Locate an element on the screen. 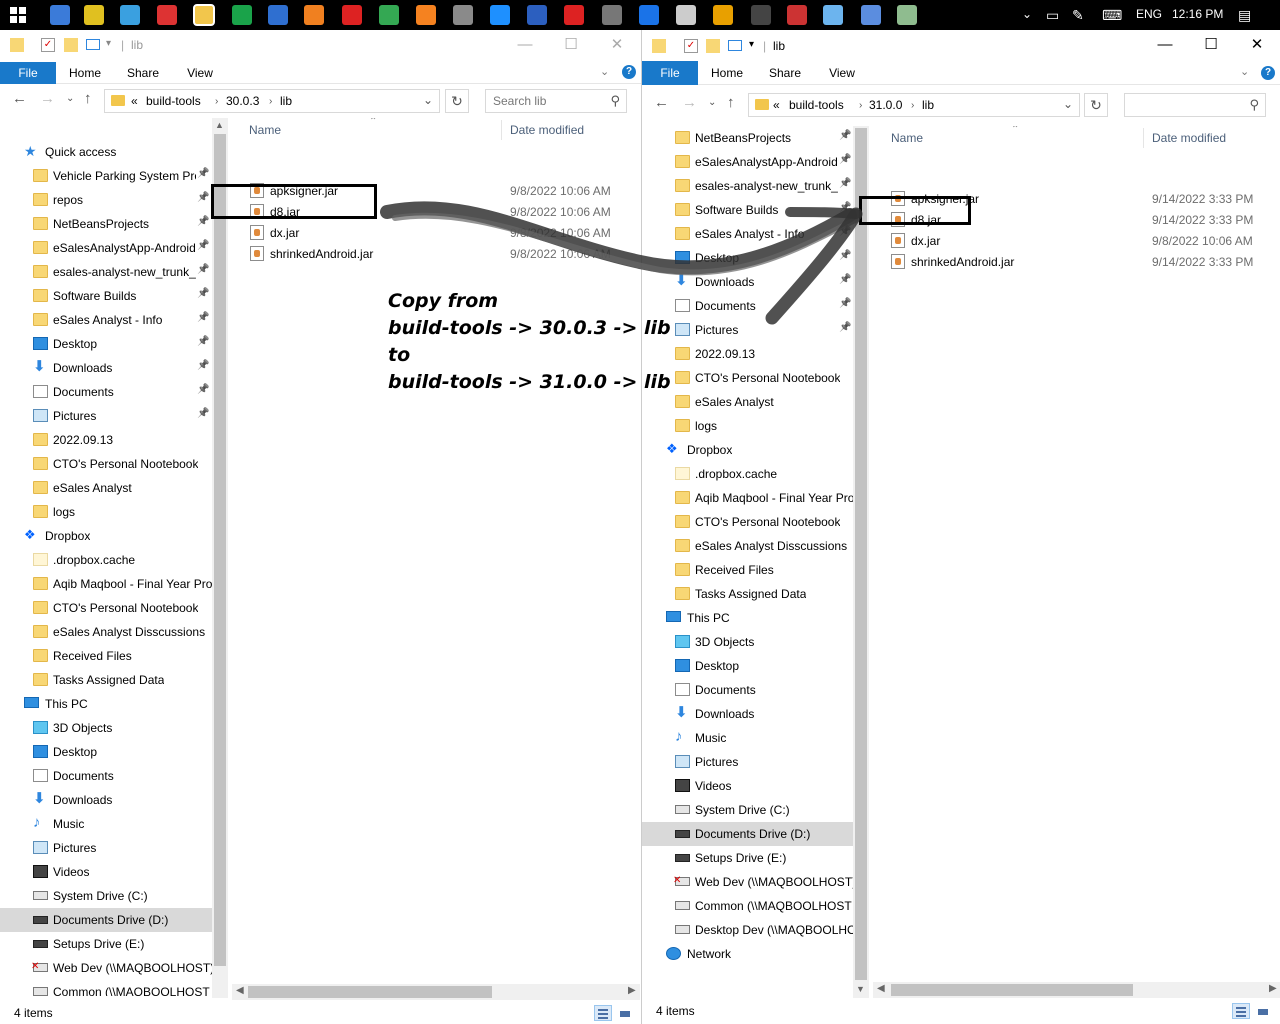 This screenshot has width=1280, height=1024. file-row: dx.jar 9/8/2022 10:06 AM is located at coordinates (435, 232).